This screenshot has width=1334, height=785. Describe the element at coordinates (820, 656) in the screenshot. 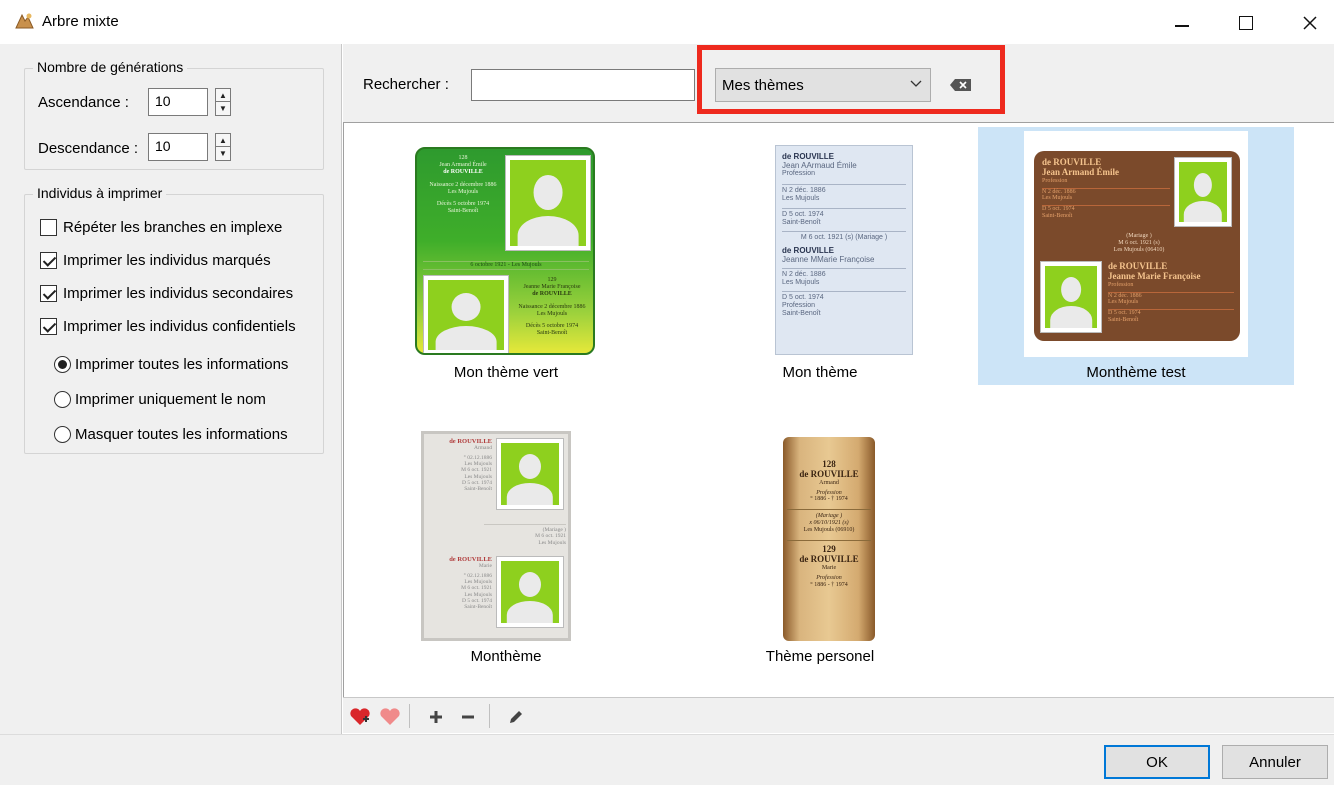

I see `theme-label: Thème personel` at that location.